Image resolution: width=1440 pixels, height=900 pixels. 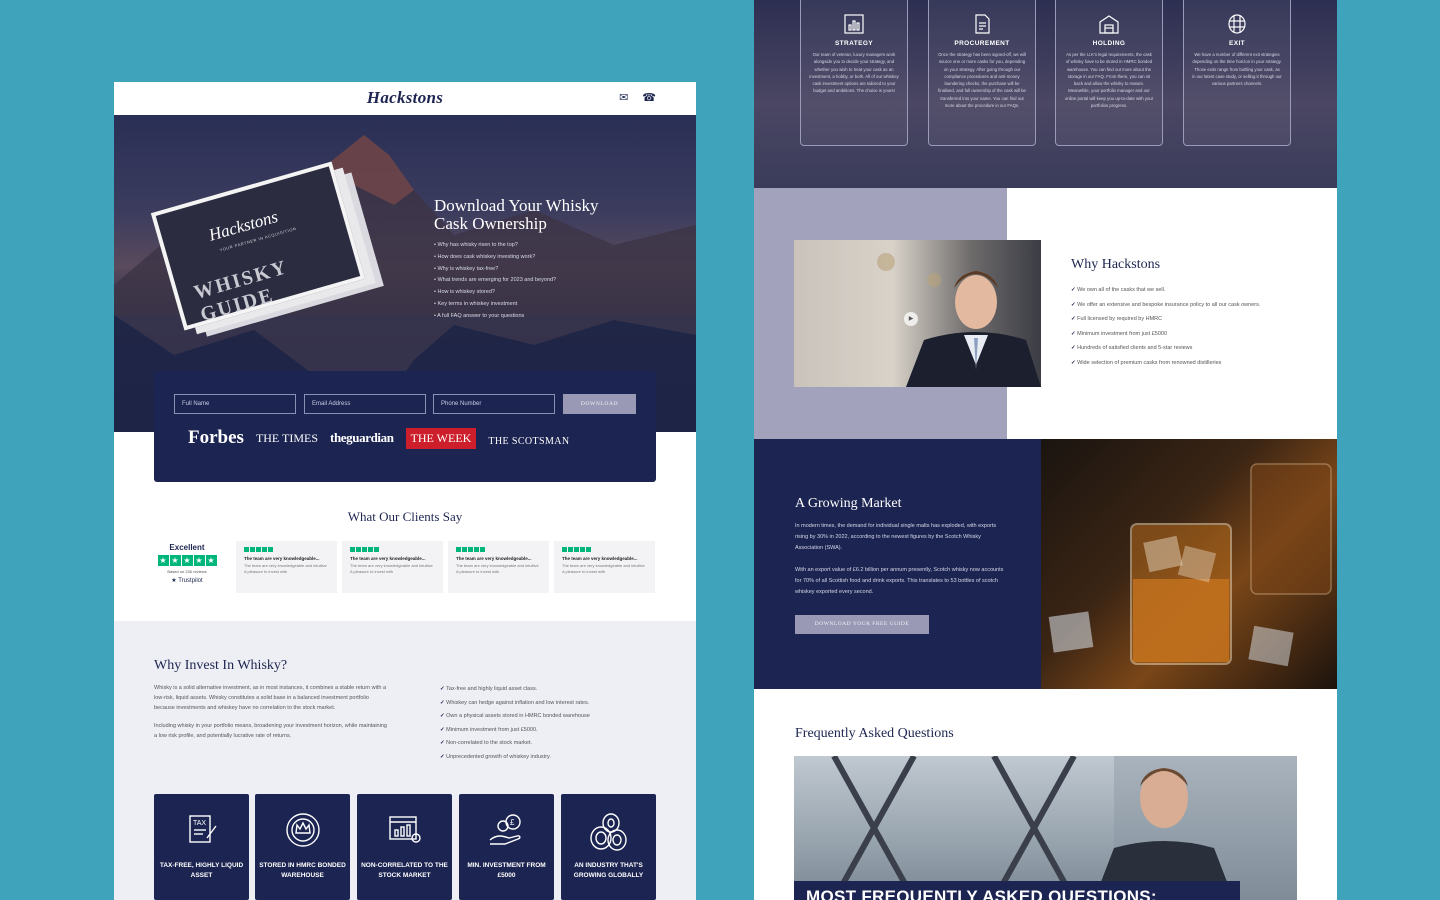 What do you see at coordinates (515, 690) in the screenshot?
I see `check-item: Tax-free and highly liquid asset class.` at bounding box center [515, 690].